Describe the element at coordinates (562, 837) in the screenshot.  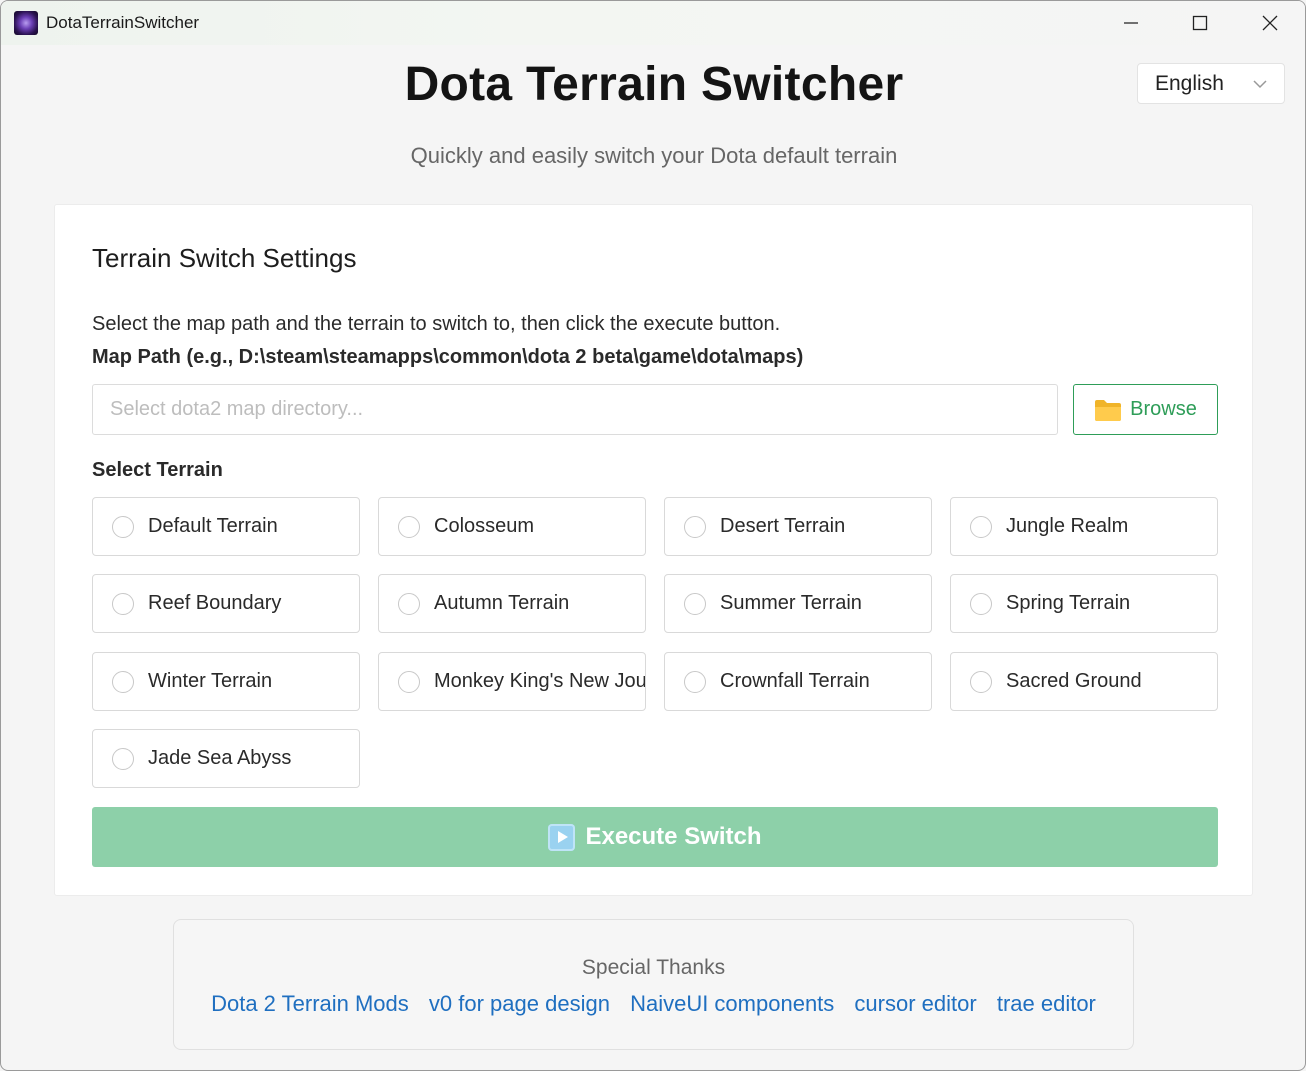
I see `play-icon` at that location.